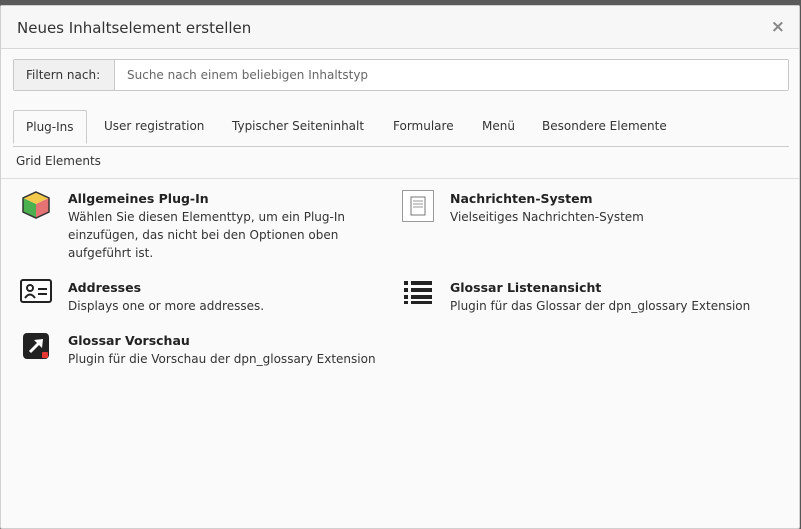 The image size is (801, 529). What do you see at coordinates (418, 295) in the screenshot?
I see `list-icon` at bounding box center [418, 295].